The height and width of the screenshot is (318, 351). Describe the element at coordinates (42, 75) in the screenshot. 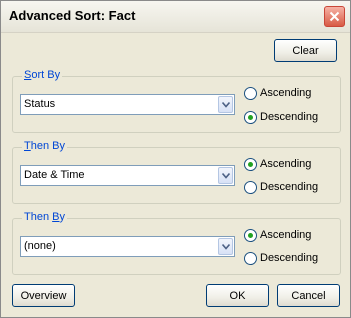

I see `sort-by-label: Sort By` at that location.